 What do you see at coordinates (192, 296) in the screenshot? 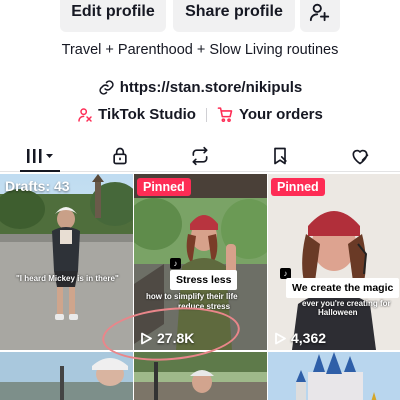
I see `video-subcaption: how to simplify their life` at bounding box center [192, 296].